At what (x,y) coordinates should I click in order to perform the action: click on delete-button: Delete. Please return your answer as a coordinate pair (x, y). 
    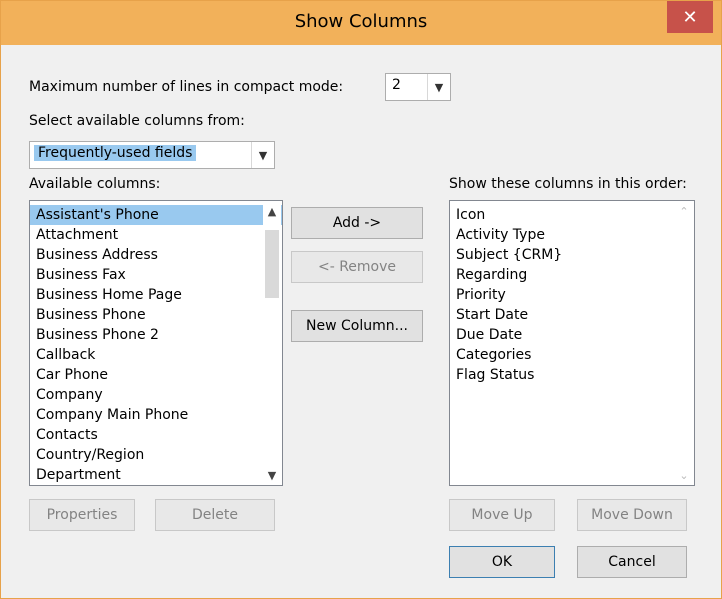
    Looking at the image, I should click on (215, 515).